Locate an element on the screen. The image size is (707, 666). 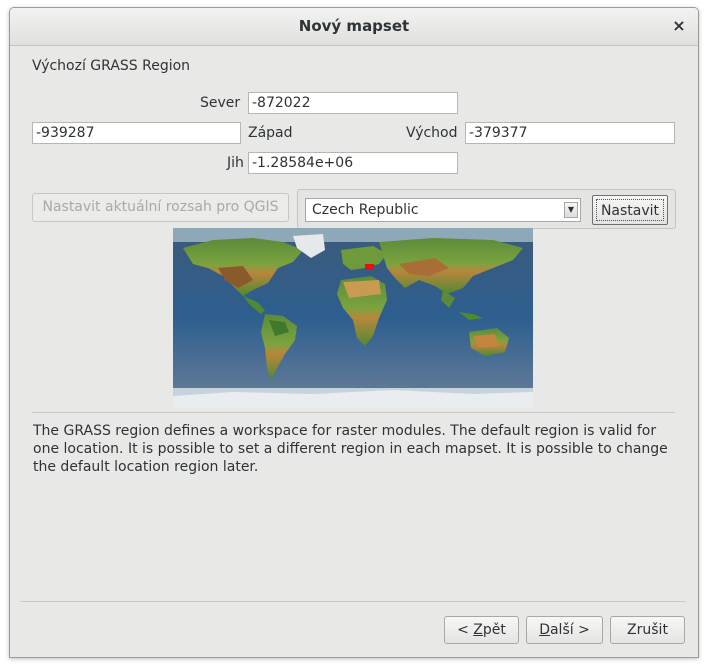
close-icon: × is located at coordinates (679, 26).